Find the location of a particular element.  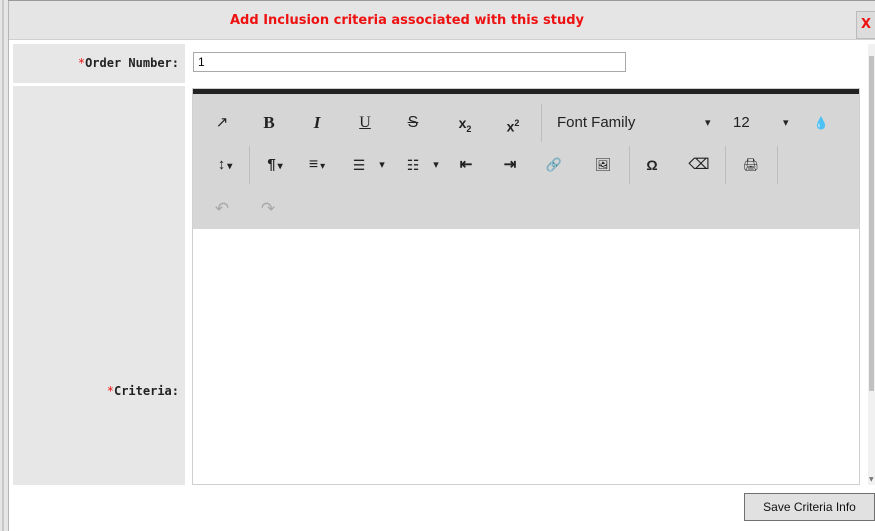

italic-button: I is located at coordinates (317, 123).